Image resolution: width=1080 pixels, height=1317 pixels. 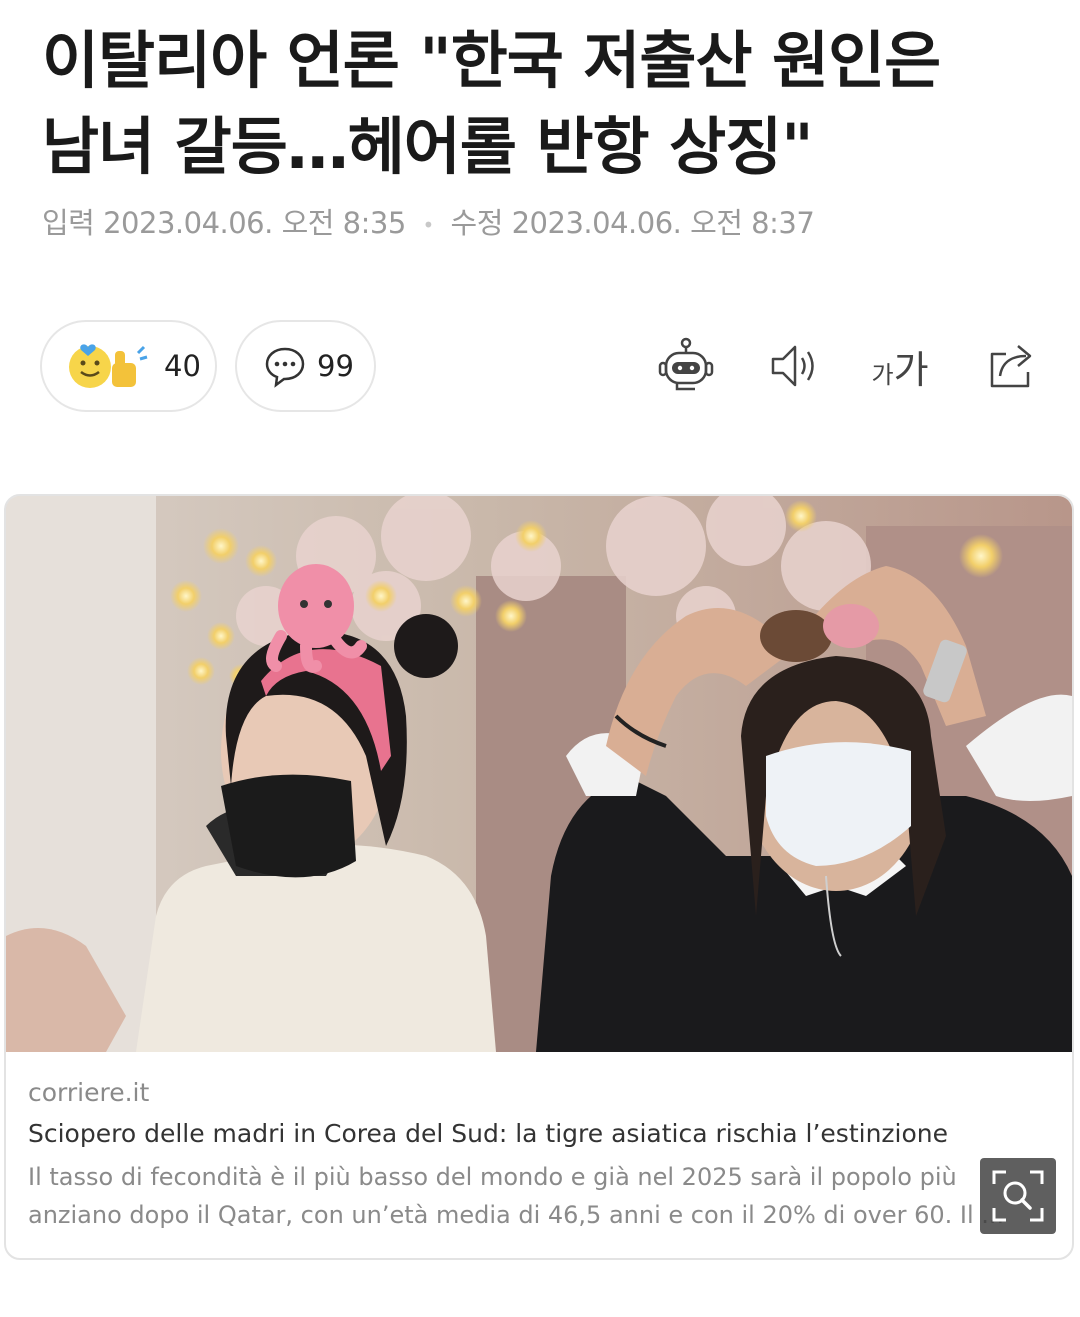 What do you see at coordinates (663, 223) in the screenshot?
I see `edit-time: 2023.04.06. 오전 8:37` at bounding box center [663, 223].